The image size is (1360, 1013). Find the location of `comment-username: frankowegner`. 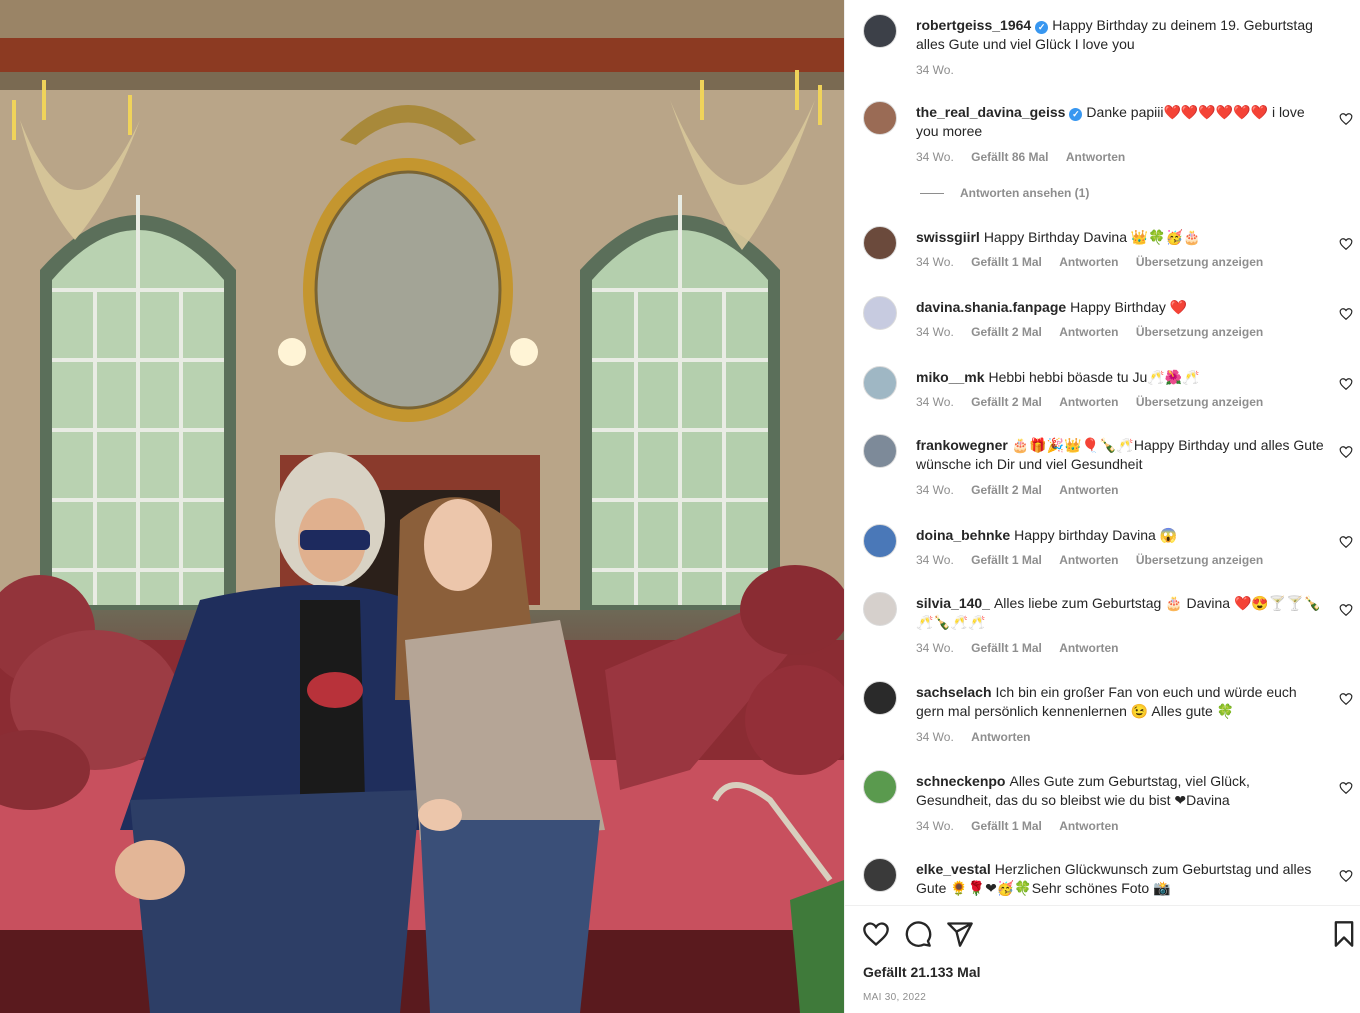

comment-username: frankowegner is located at coordinates (962, 445).